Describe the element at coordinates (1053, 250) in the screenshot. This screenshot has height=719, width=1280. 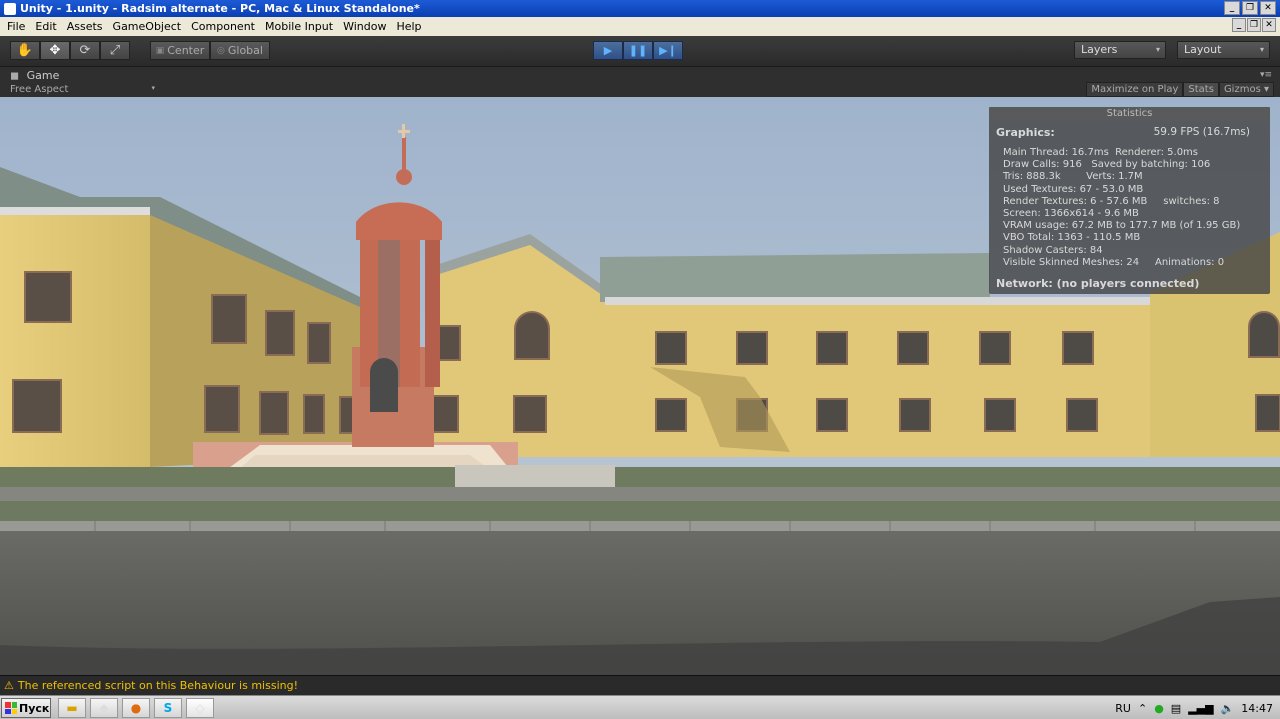
I see `stat-line: Shadow Casters: 84` at that location.